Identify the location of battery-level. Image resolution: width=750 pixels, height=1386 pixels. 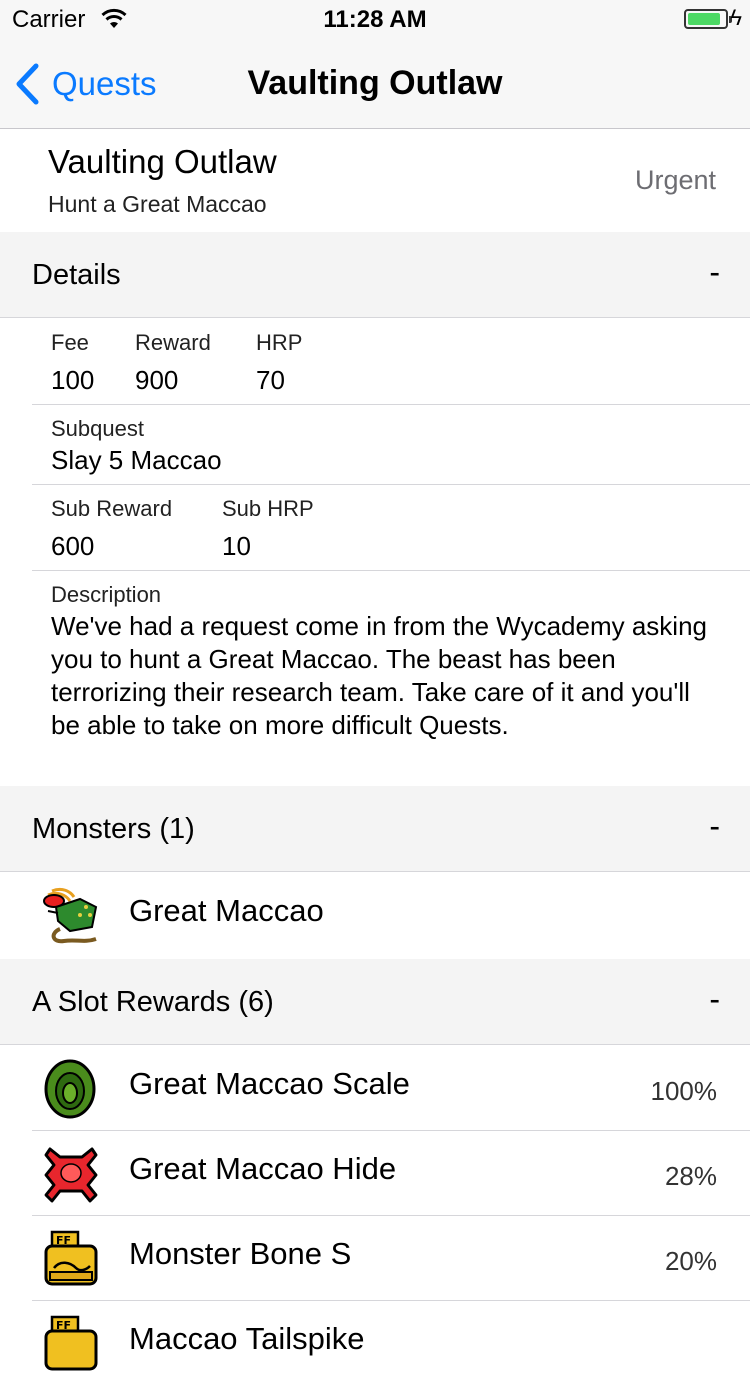
(704, 19).